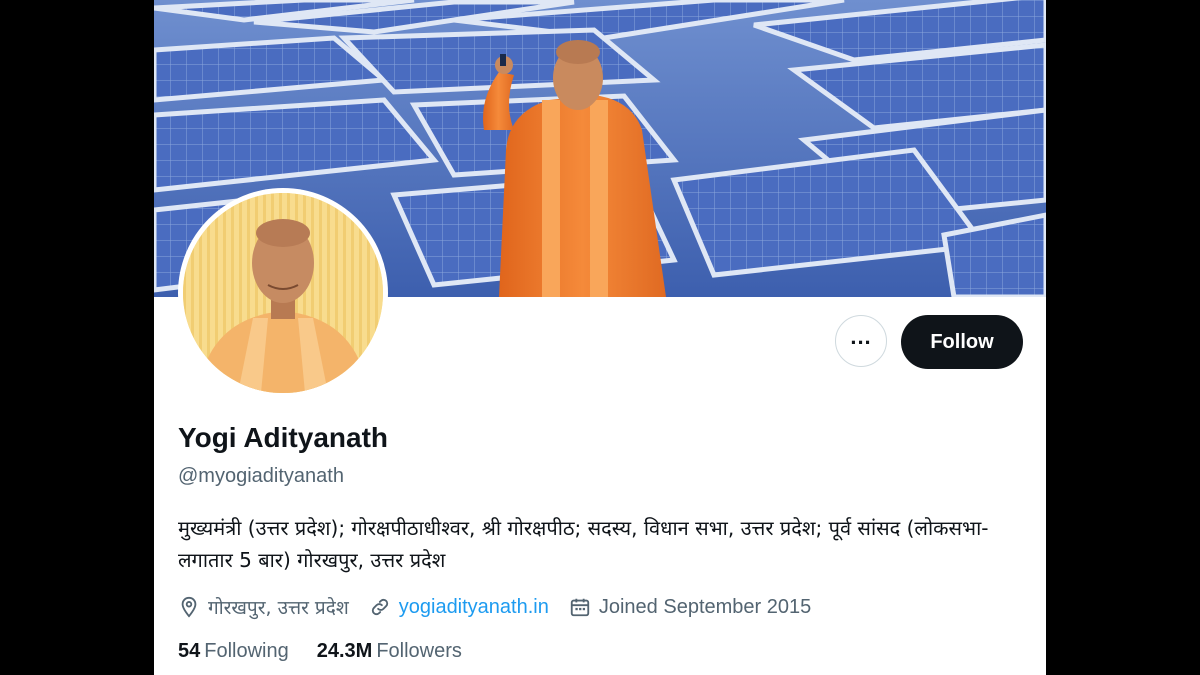 This screenshot has height=675, width=1200. I want to click on calendar-icon, so click(580, 607).